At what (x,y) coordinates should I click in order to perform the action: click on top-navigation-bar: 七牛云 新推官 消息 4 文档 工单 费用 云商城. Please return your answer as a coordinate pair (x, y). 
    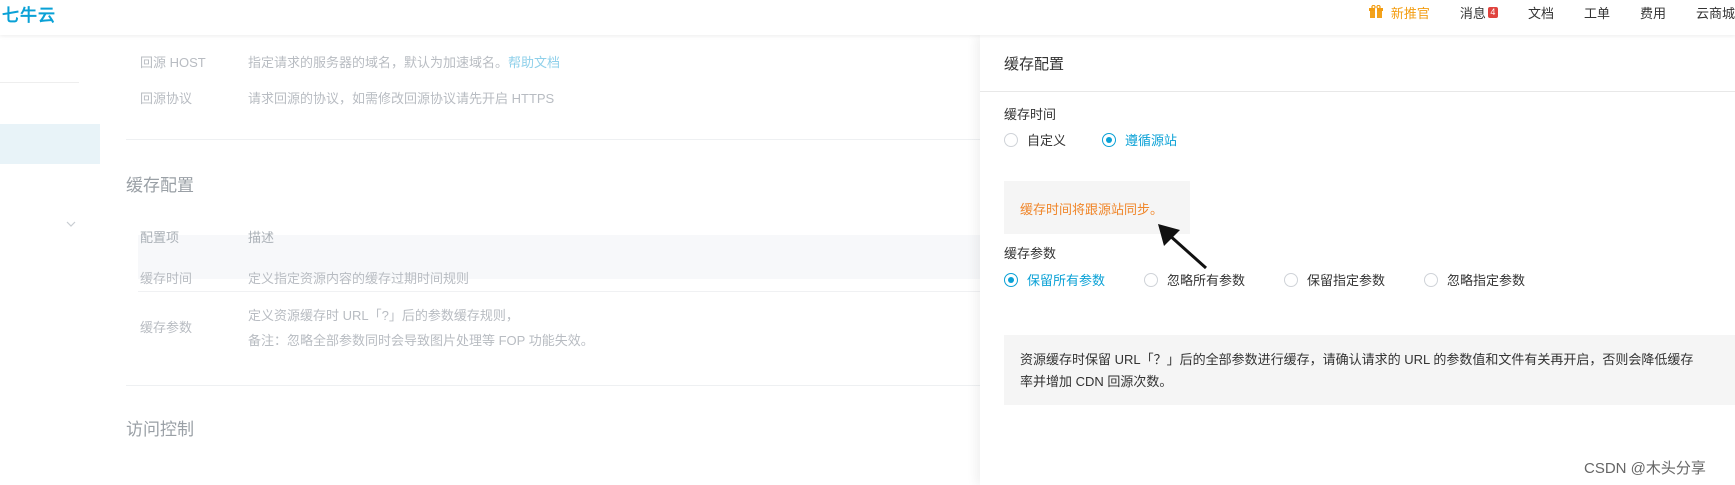
    Looking at the image, I should click on (867, 17).